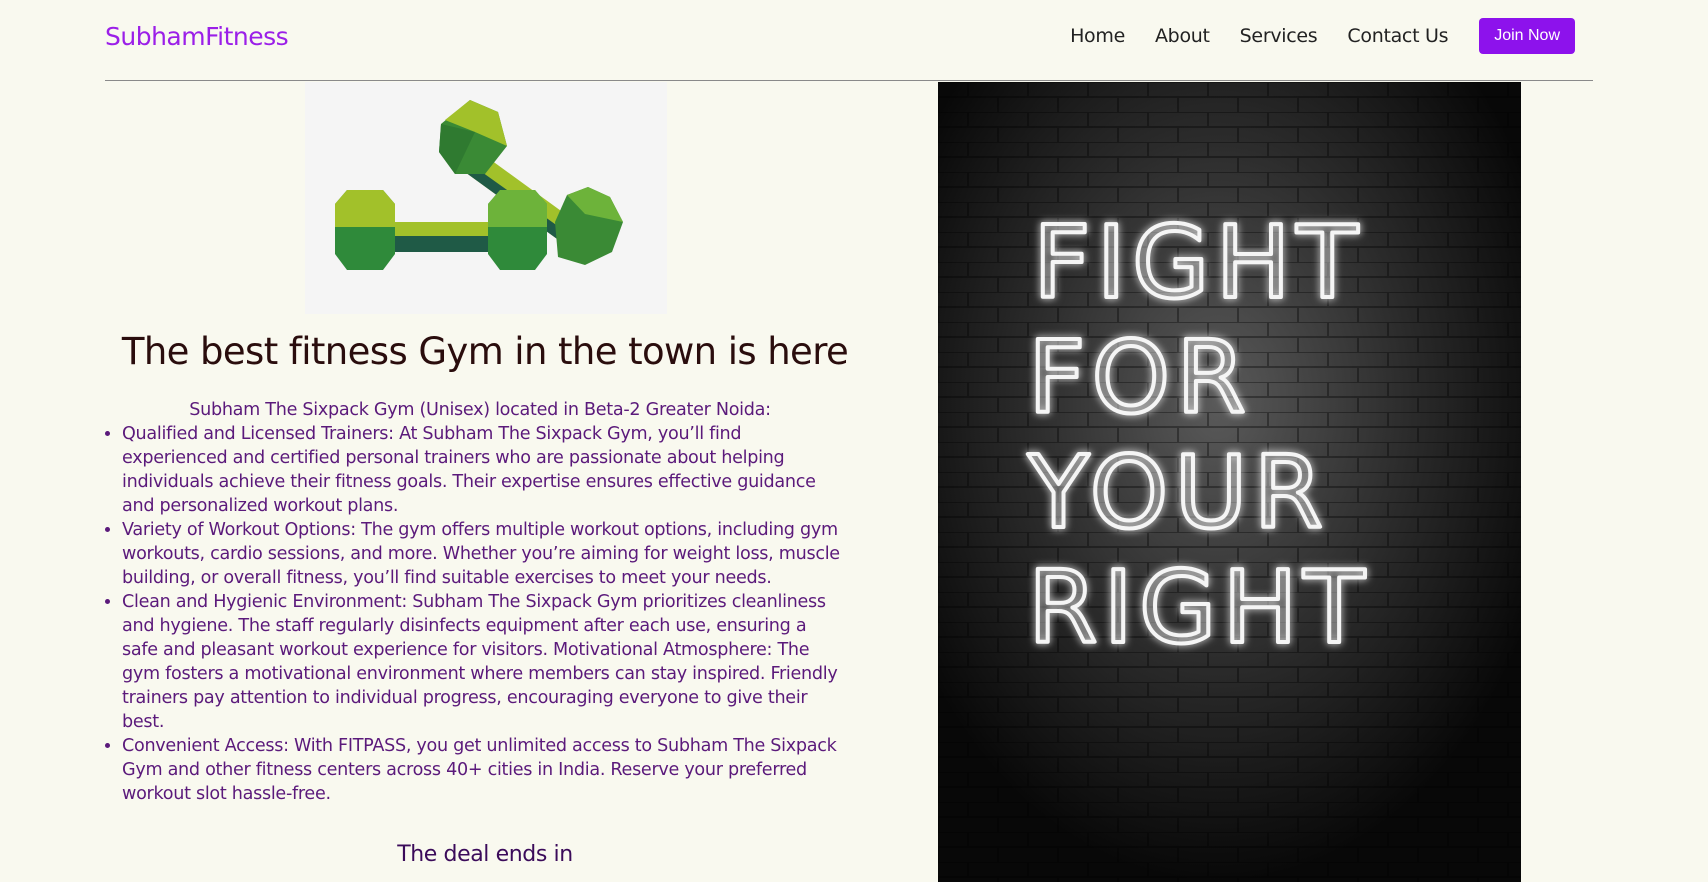 The image size is (1708, 882). Describe the element at coordinates (1178, 492) in the screenshot. I see `poster-line-3: YOUR` at that location.